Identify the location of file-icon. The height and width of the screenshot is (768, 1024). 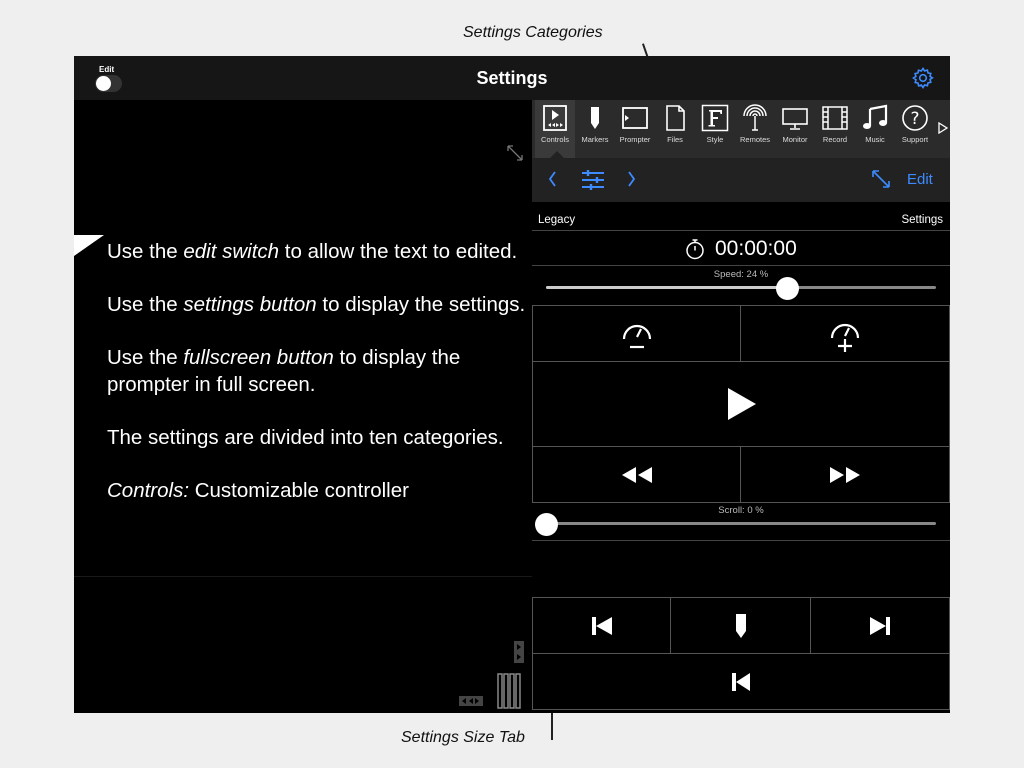
(675, 118).